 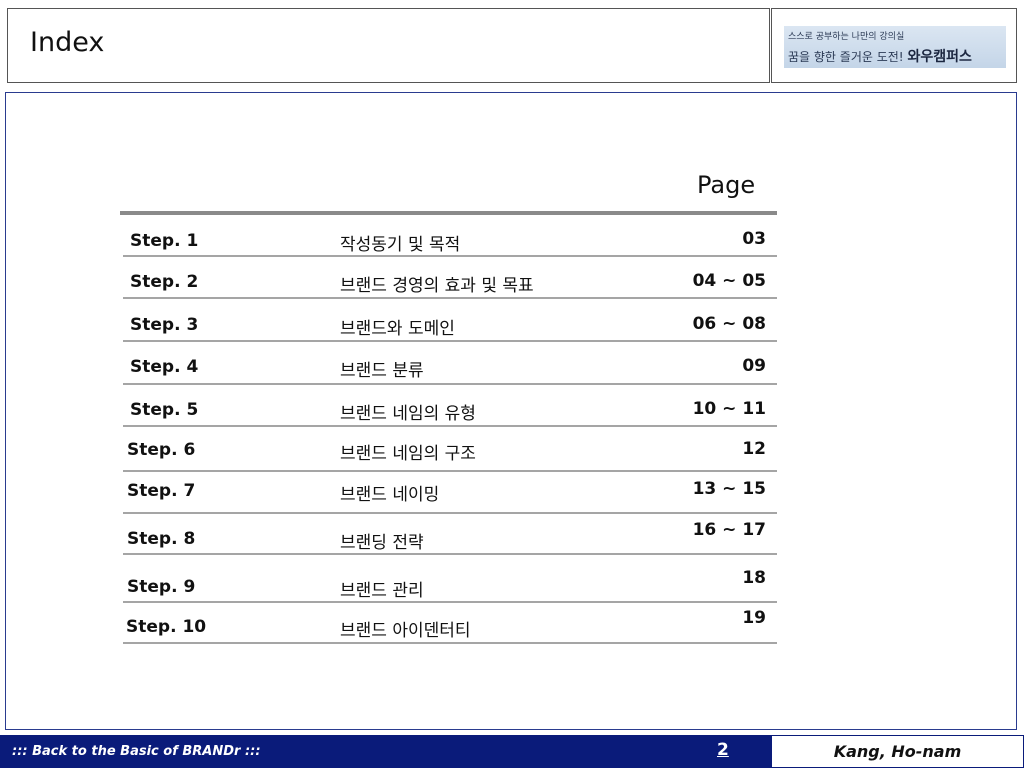 I want to click on toc-step-label: Step. 6, so click(x=161, y=450).